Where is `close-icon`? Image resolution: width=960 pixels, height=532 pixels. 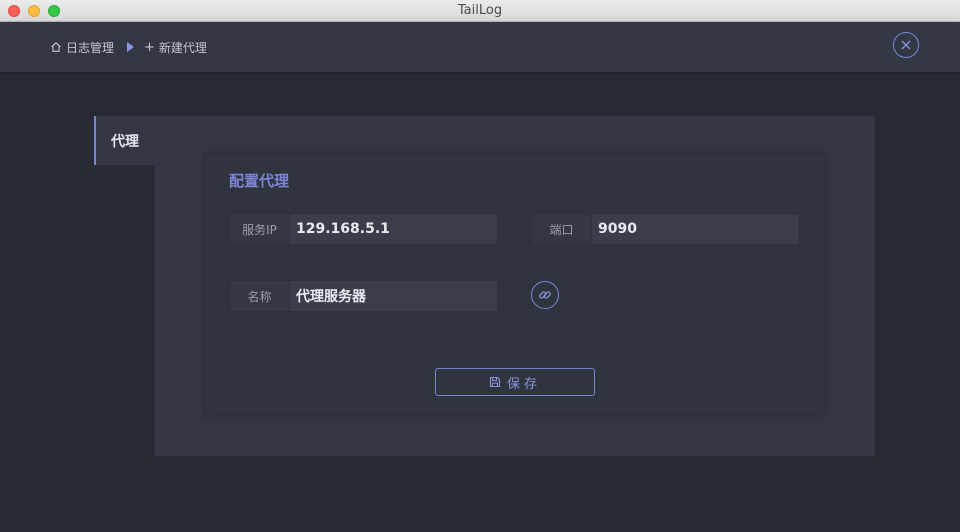 close-icon is located at coordinates (906, 45).